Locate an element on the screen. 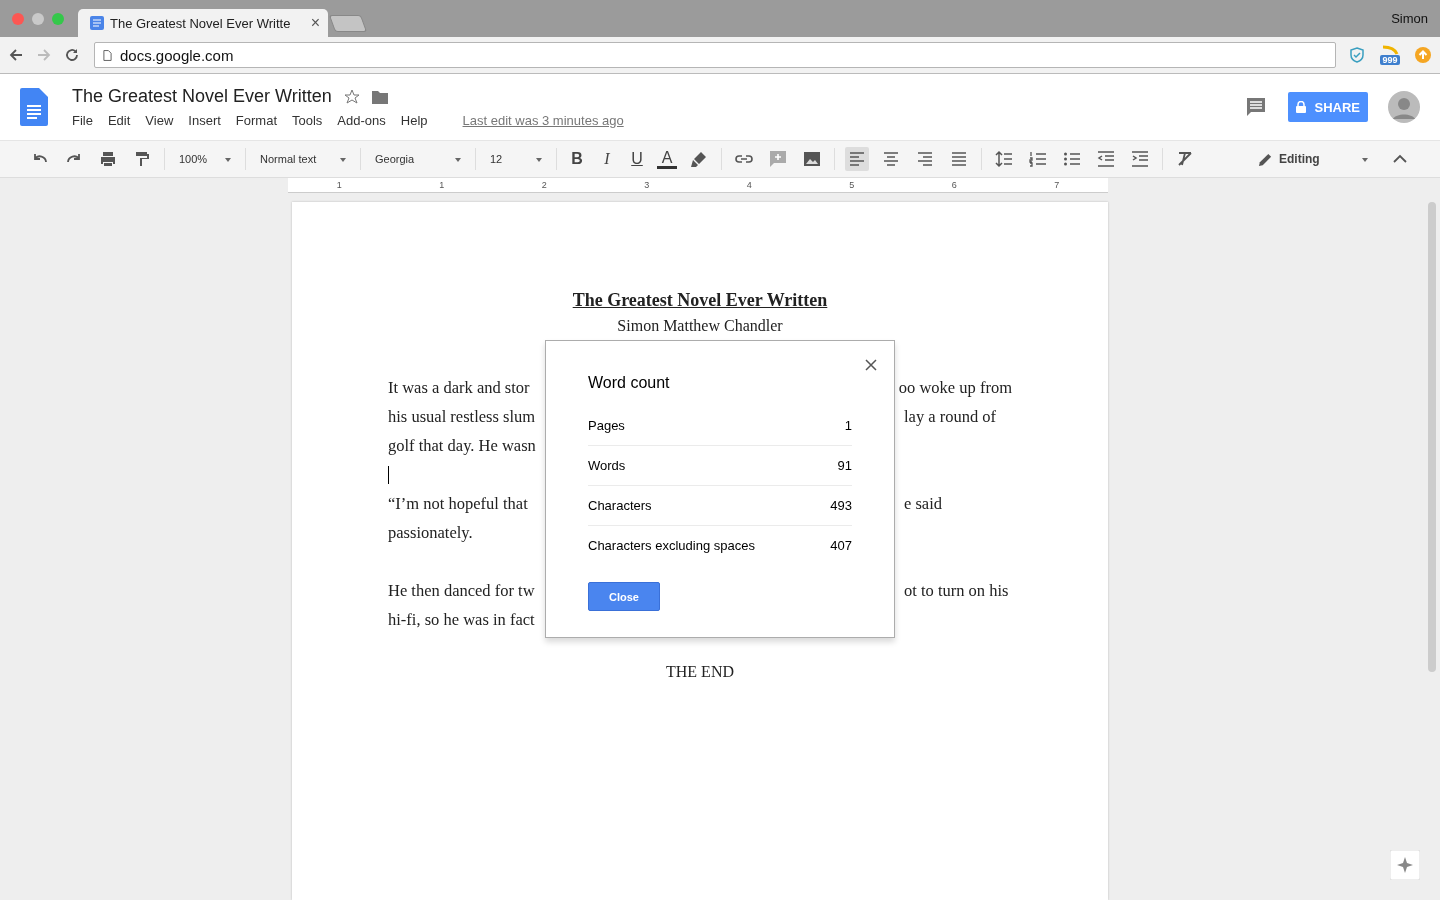 The height and width of the screenshot is (900, 1440). page-icon is located at coordinates (107, 55).